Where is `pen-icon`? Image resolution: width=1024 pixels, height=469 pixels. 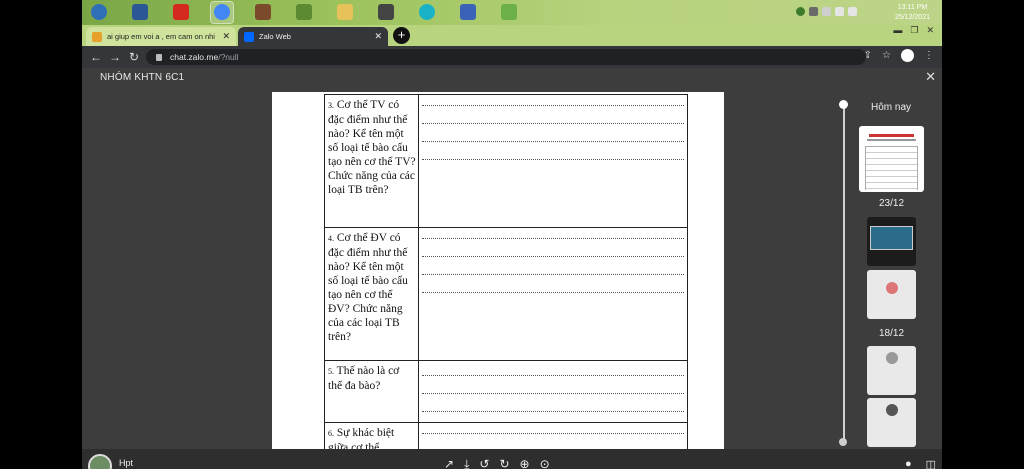 pen-icon is located at coordinates (813, 11).